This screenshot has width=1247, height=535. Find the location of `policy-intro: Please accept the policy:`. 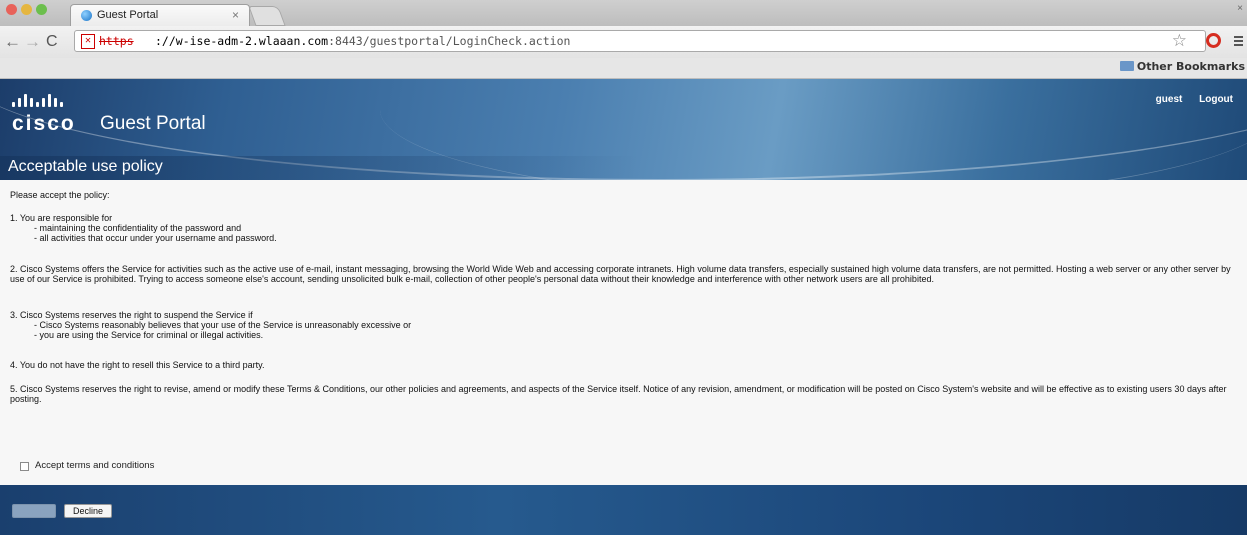

policy-intro: Please accept the policy: is located at coordinates (60, 195).